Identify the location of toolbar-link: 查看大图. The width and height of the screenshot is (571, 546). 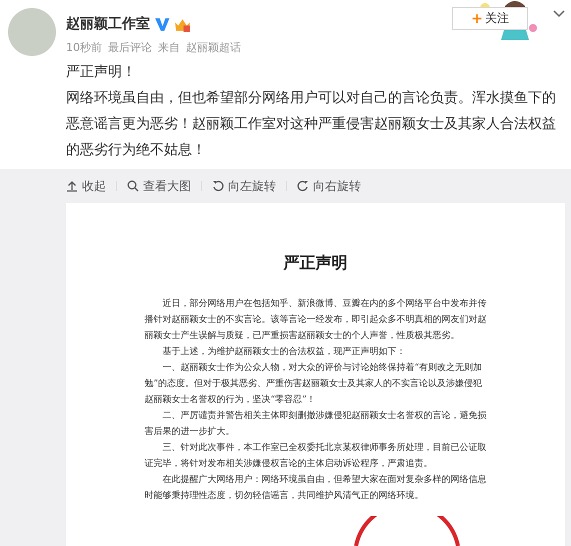
(159, 186).